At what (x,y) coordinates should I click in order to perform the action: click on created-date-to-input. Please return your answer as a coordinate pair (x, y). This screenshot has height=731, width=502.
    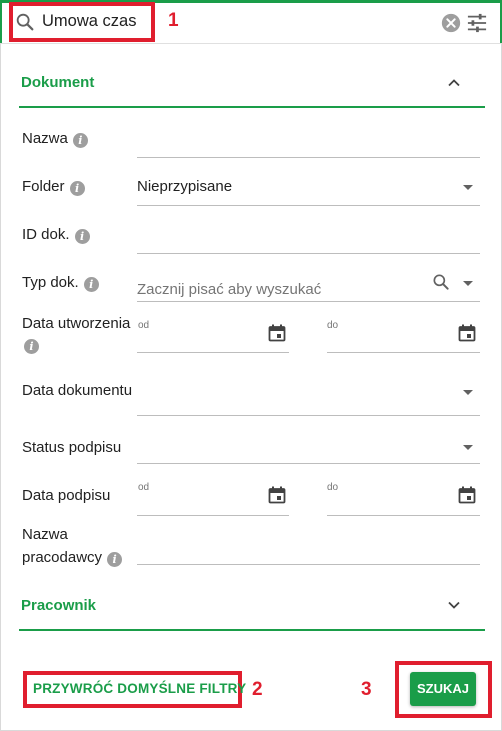
    Looking at the image, I should click on (403, 352).